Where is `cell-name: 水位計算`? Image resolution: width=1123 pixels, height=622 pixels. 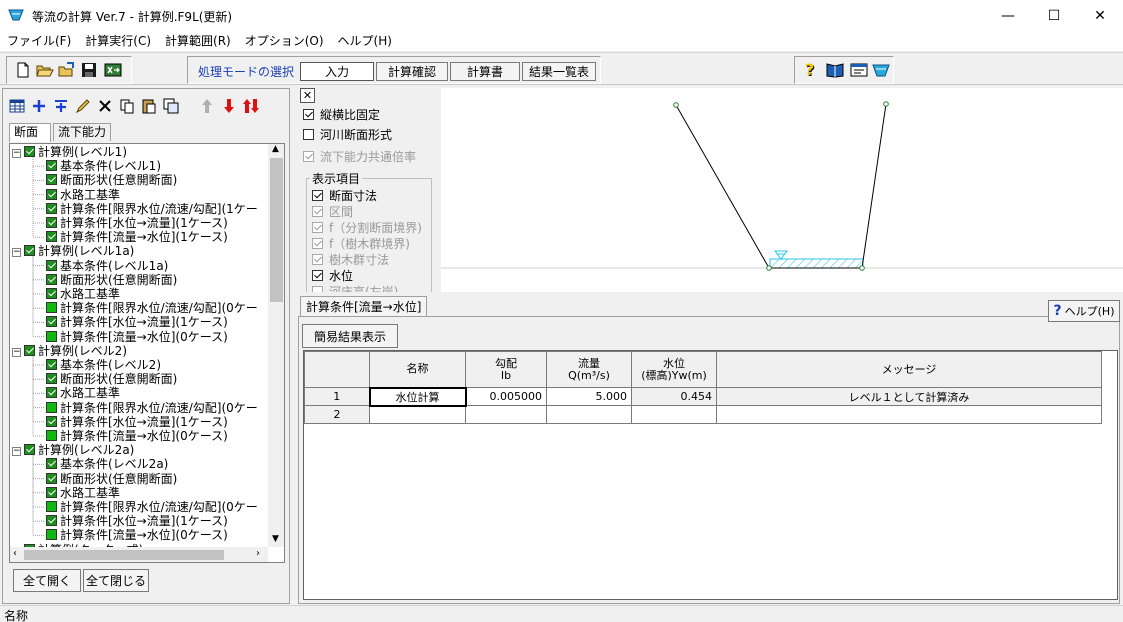
cell-name: 水位計算 is located at coordinates (417, 396).